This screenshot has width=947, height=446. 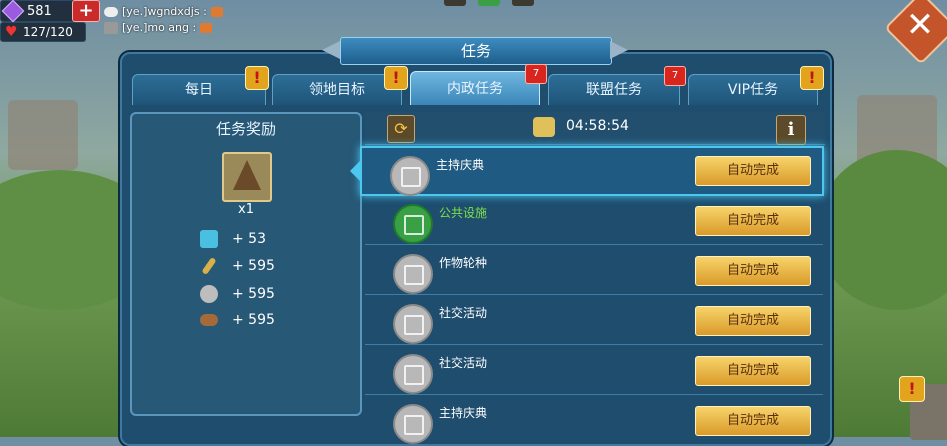 I want to click on tab-label: 联盟任务, so click(x=614, y=90).